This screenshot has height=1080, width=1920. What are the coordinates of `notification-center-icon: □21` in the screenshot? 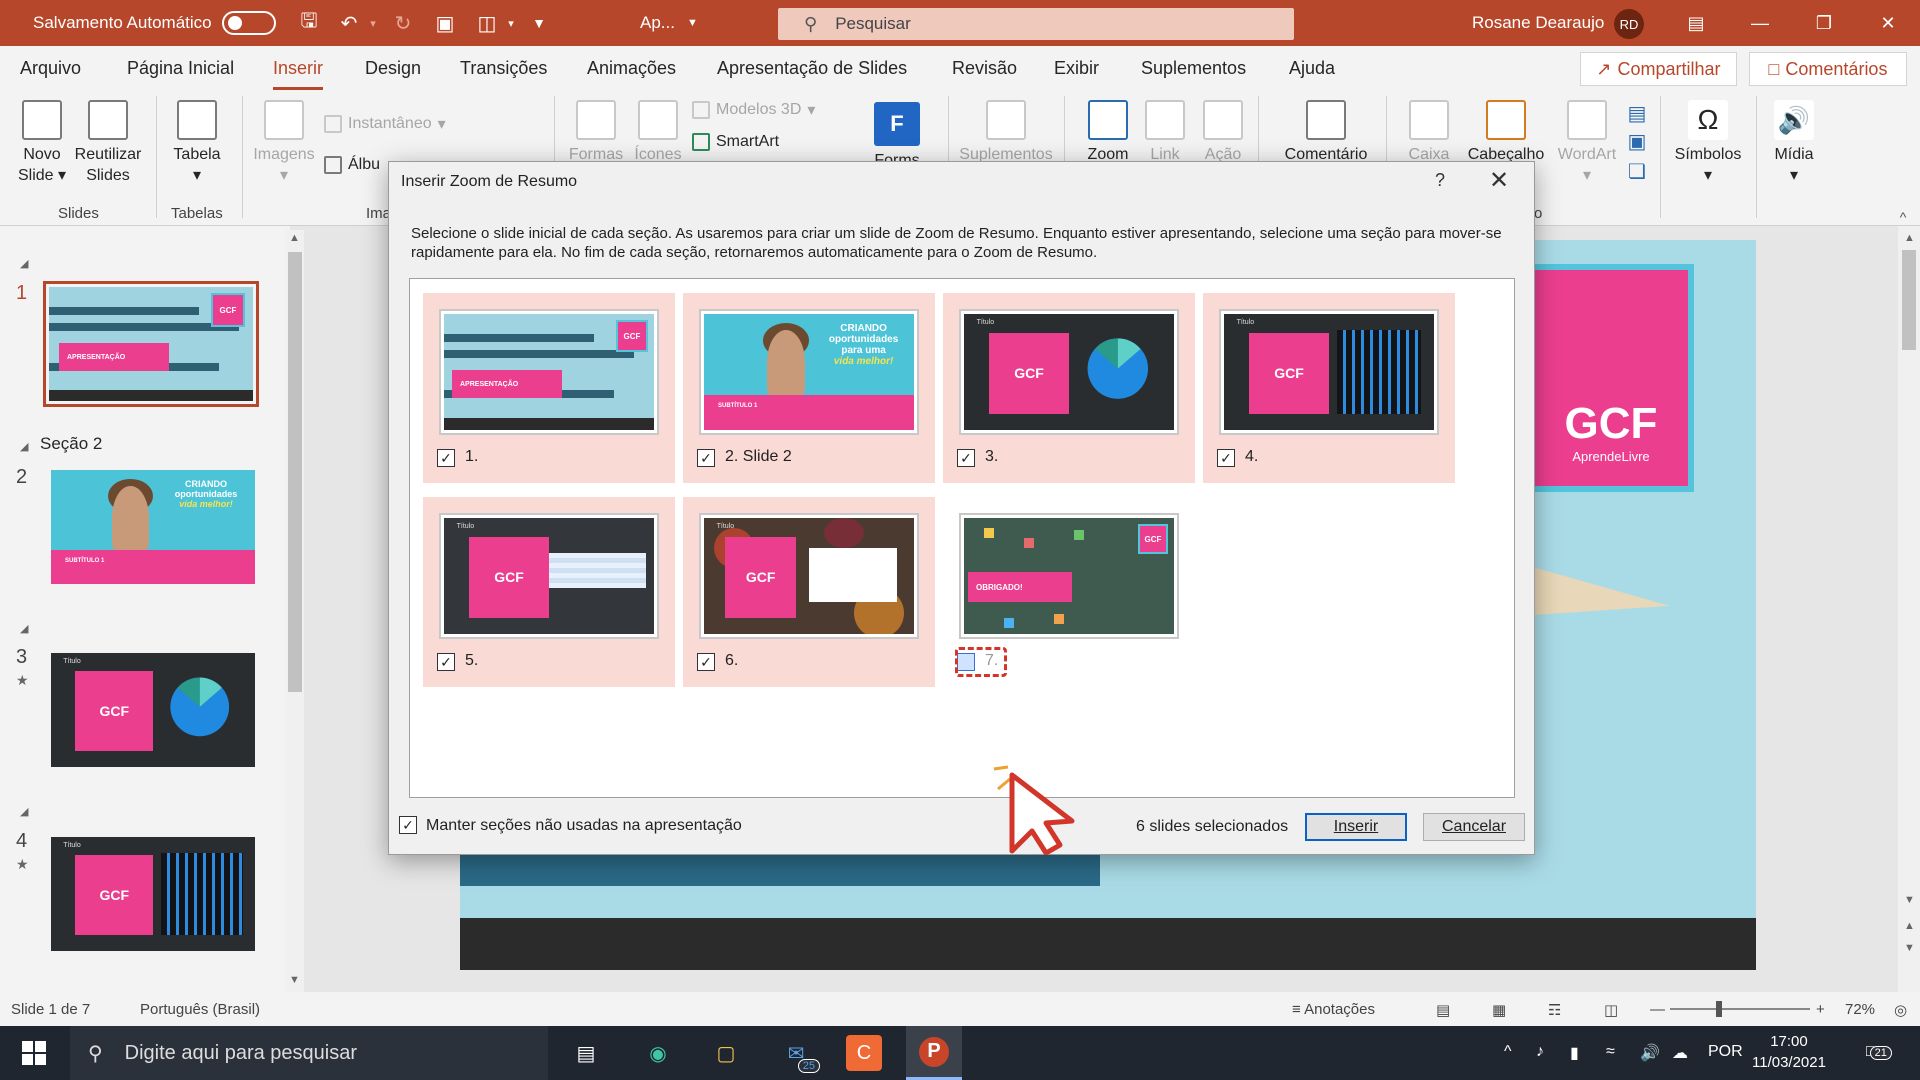 It's located at (1879, 1052).